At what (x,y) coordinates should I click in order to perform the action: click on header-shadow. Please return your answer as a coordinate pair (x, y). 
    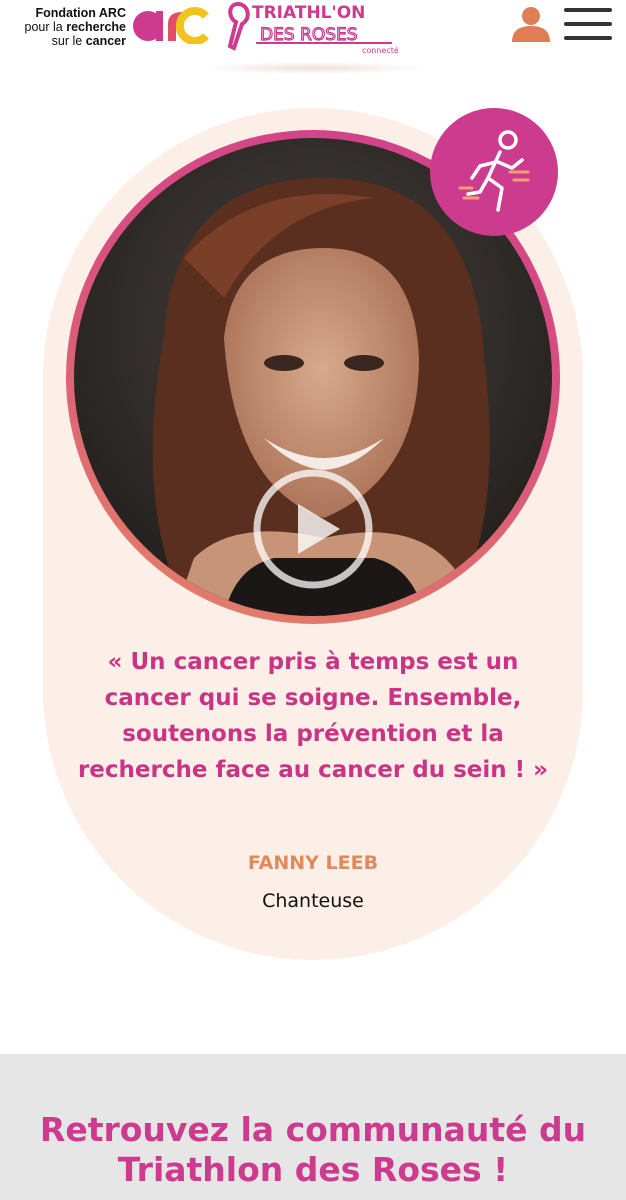
    Looking at the image, I should click on (313, 68).